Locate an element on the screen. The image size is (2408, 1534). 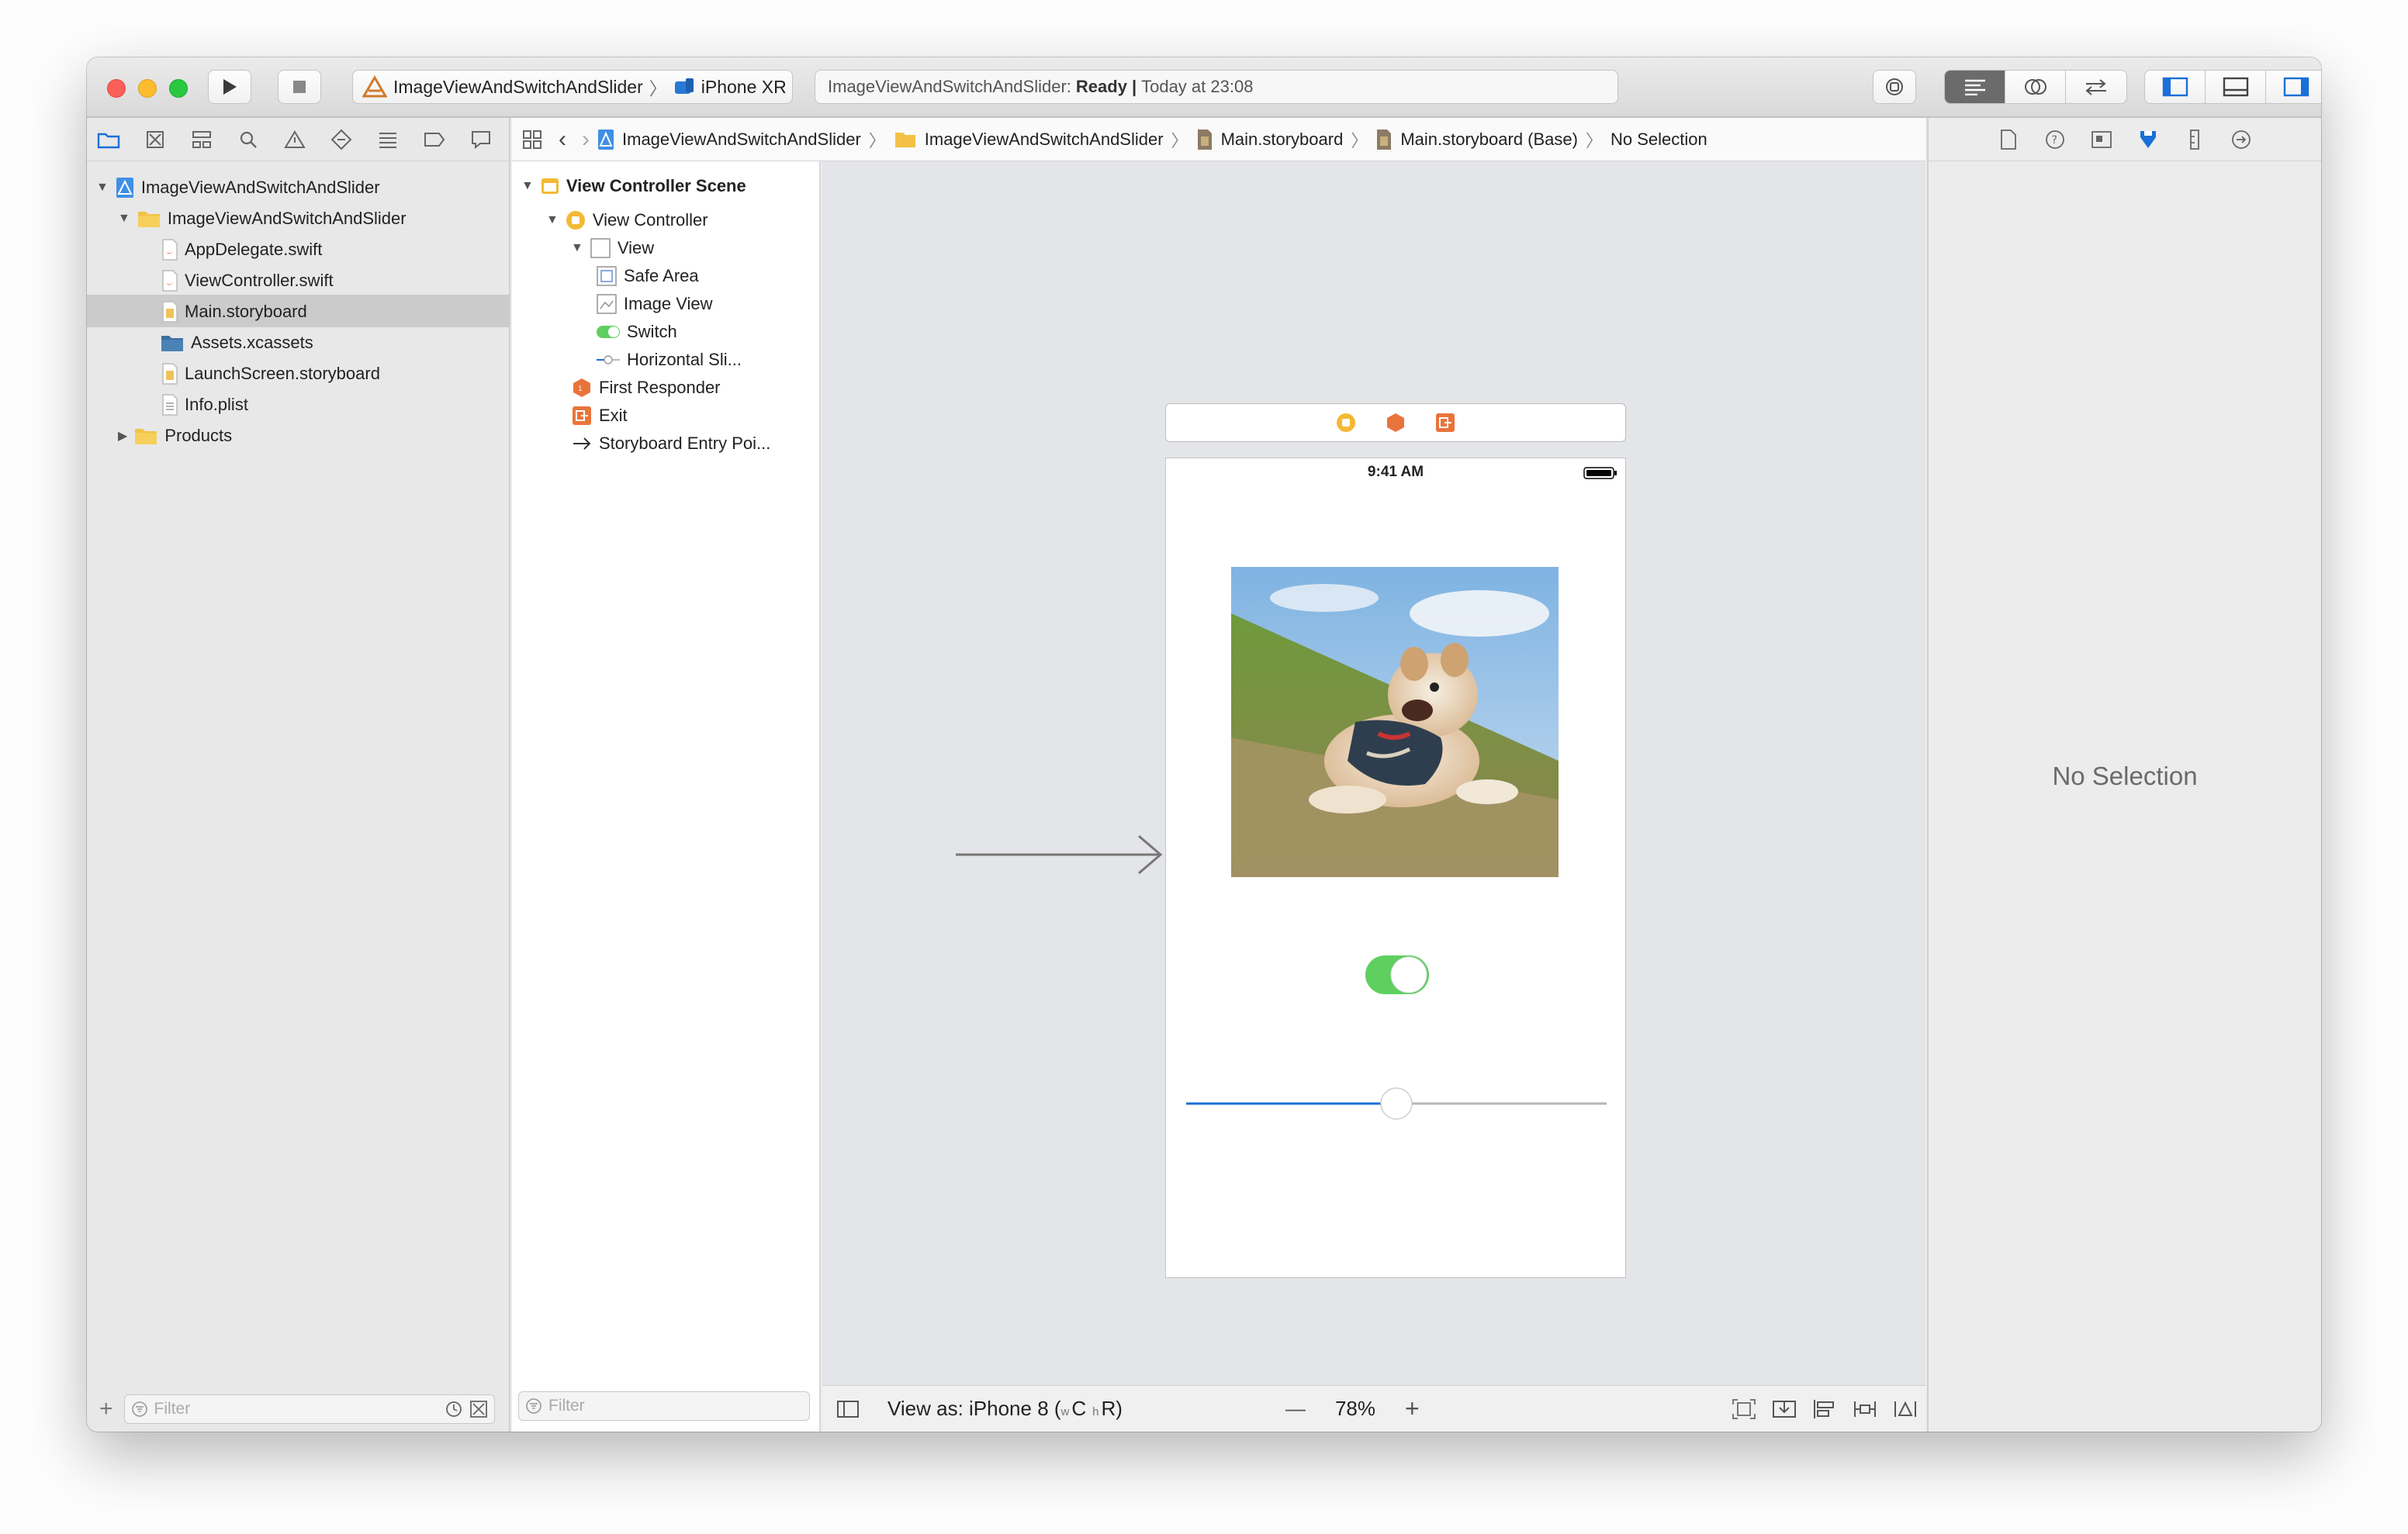
outline-item: Safe Area is located at coordinates (647, 276).